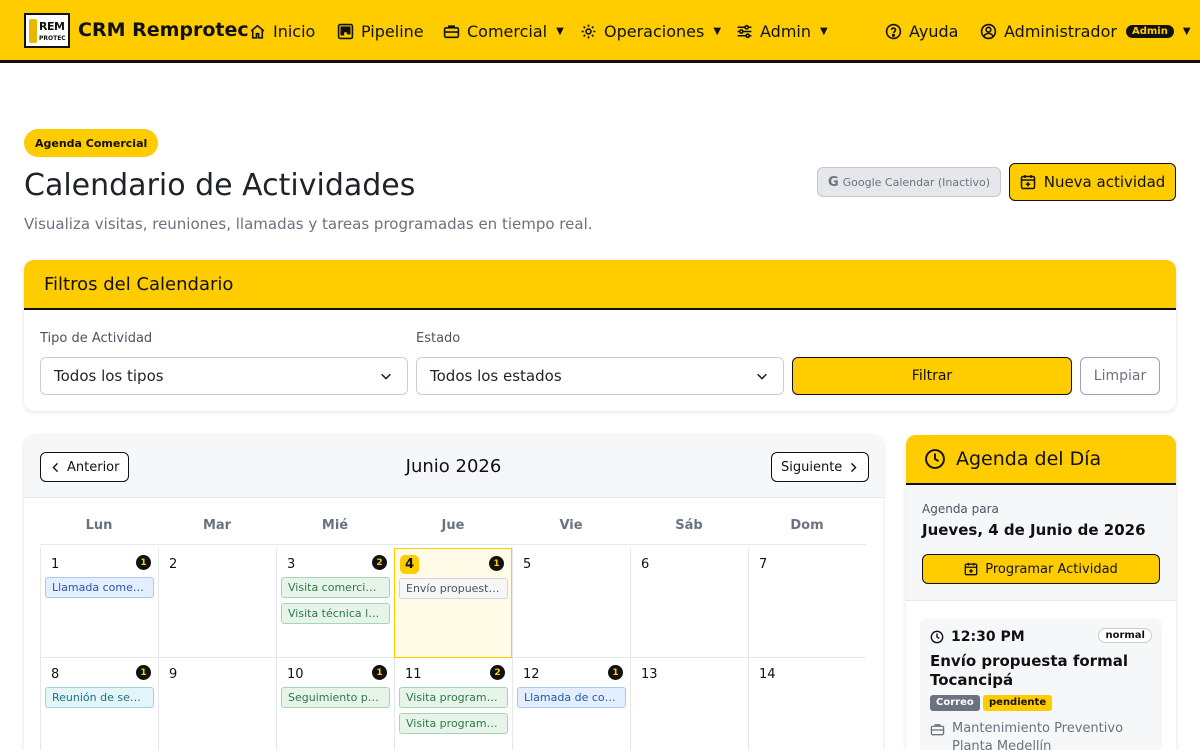 The height and width of the screenshot is (750, 1200). I want to click on nav-label: Ayuda, so click(934, 31).